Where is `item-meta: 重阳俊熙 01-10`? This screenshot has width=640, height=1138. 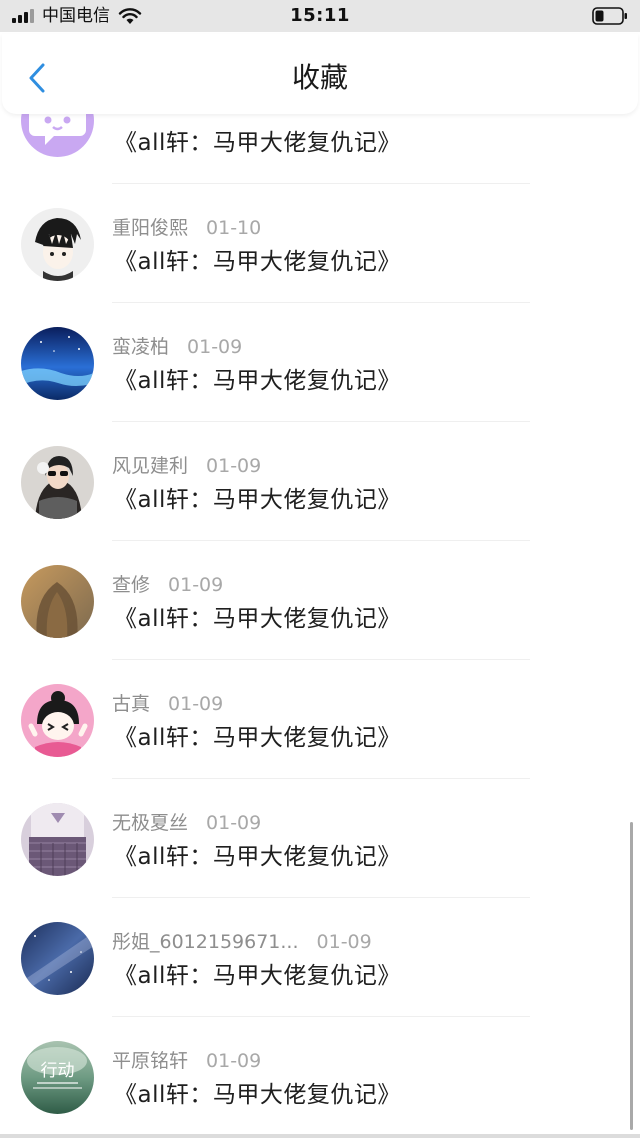
item-meta: 重阳俊熙 01-10 is located at coordinates (186, 226).